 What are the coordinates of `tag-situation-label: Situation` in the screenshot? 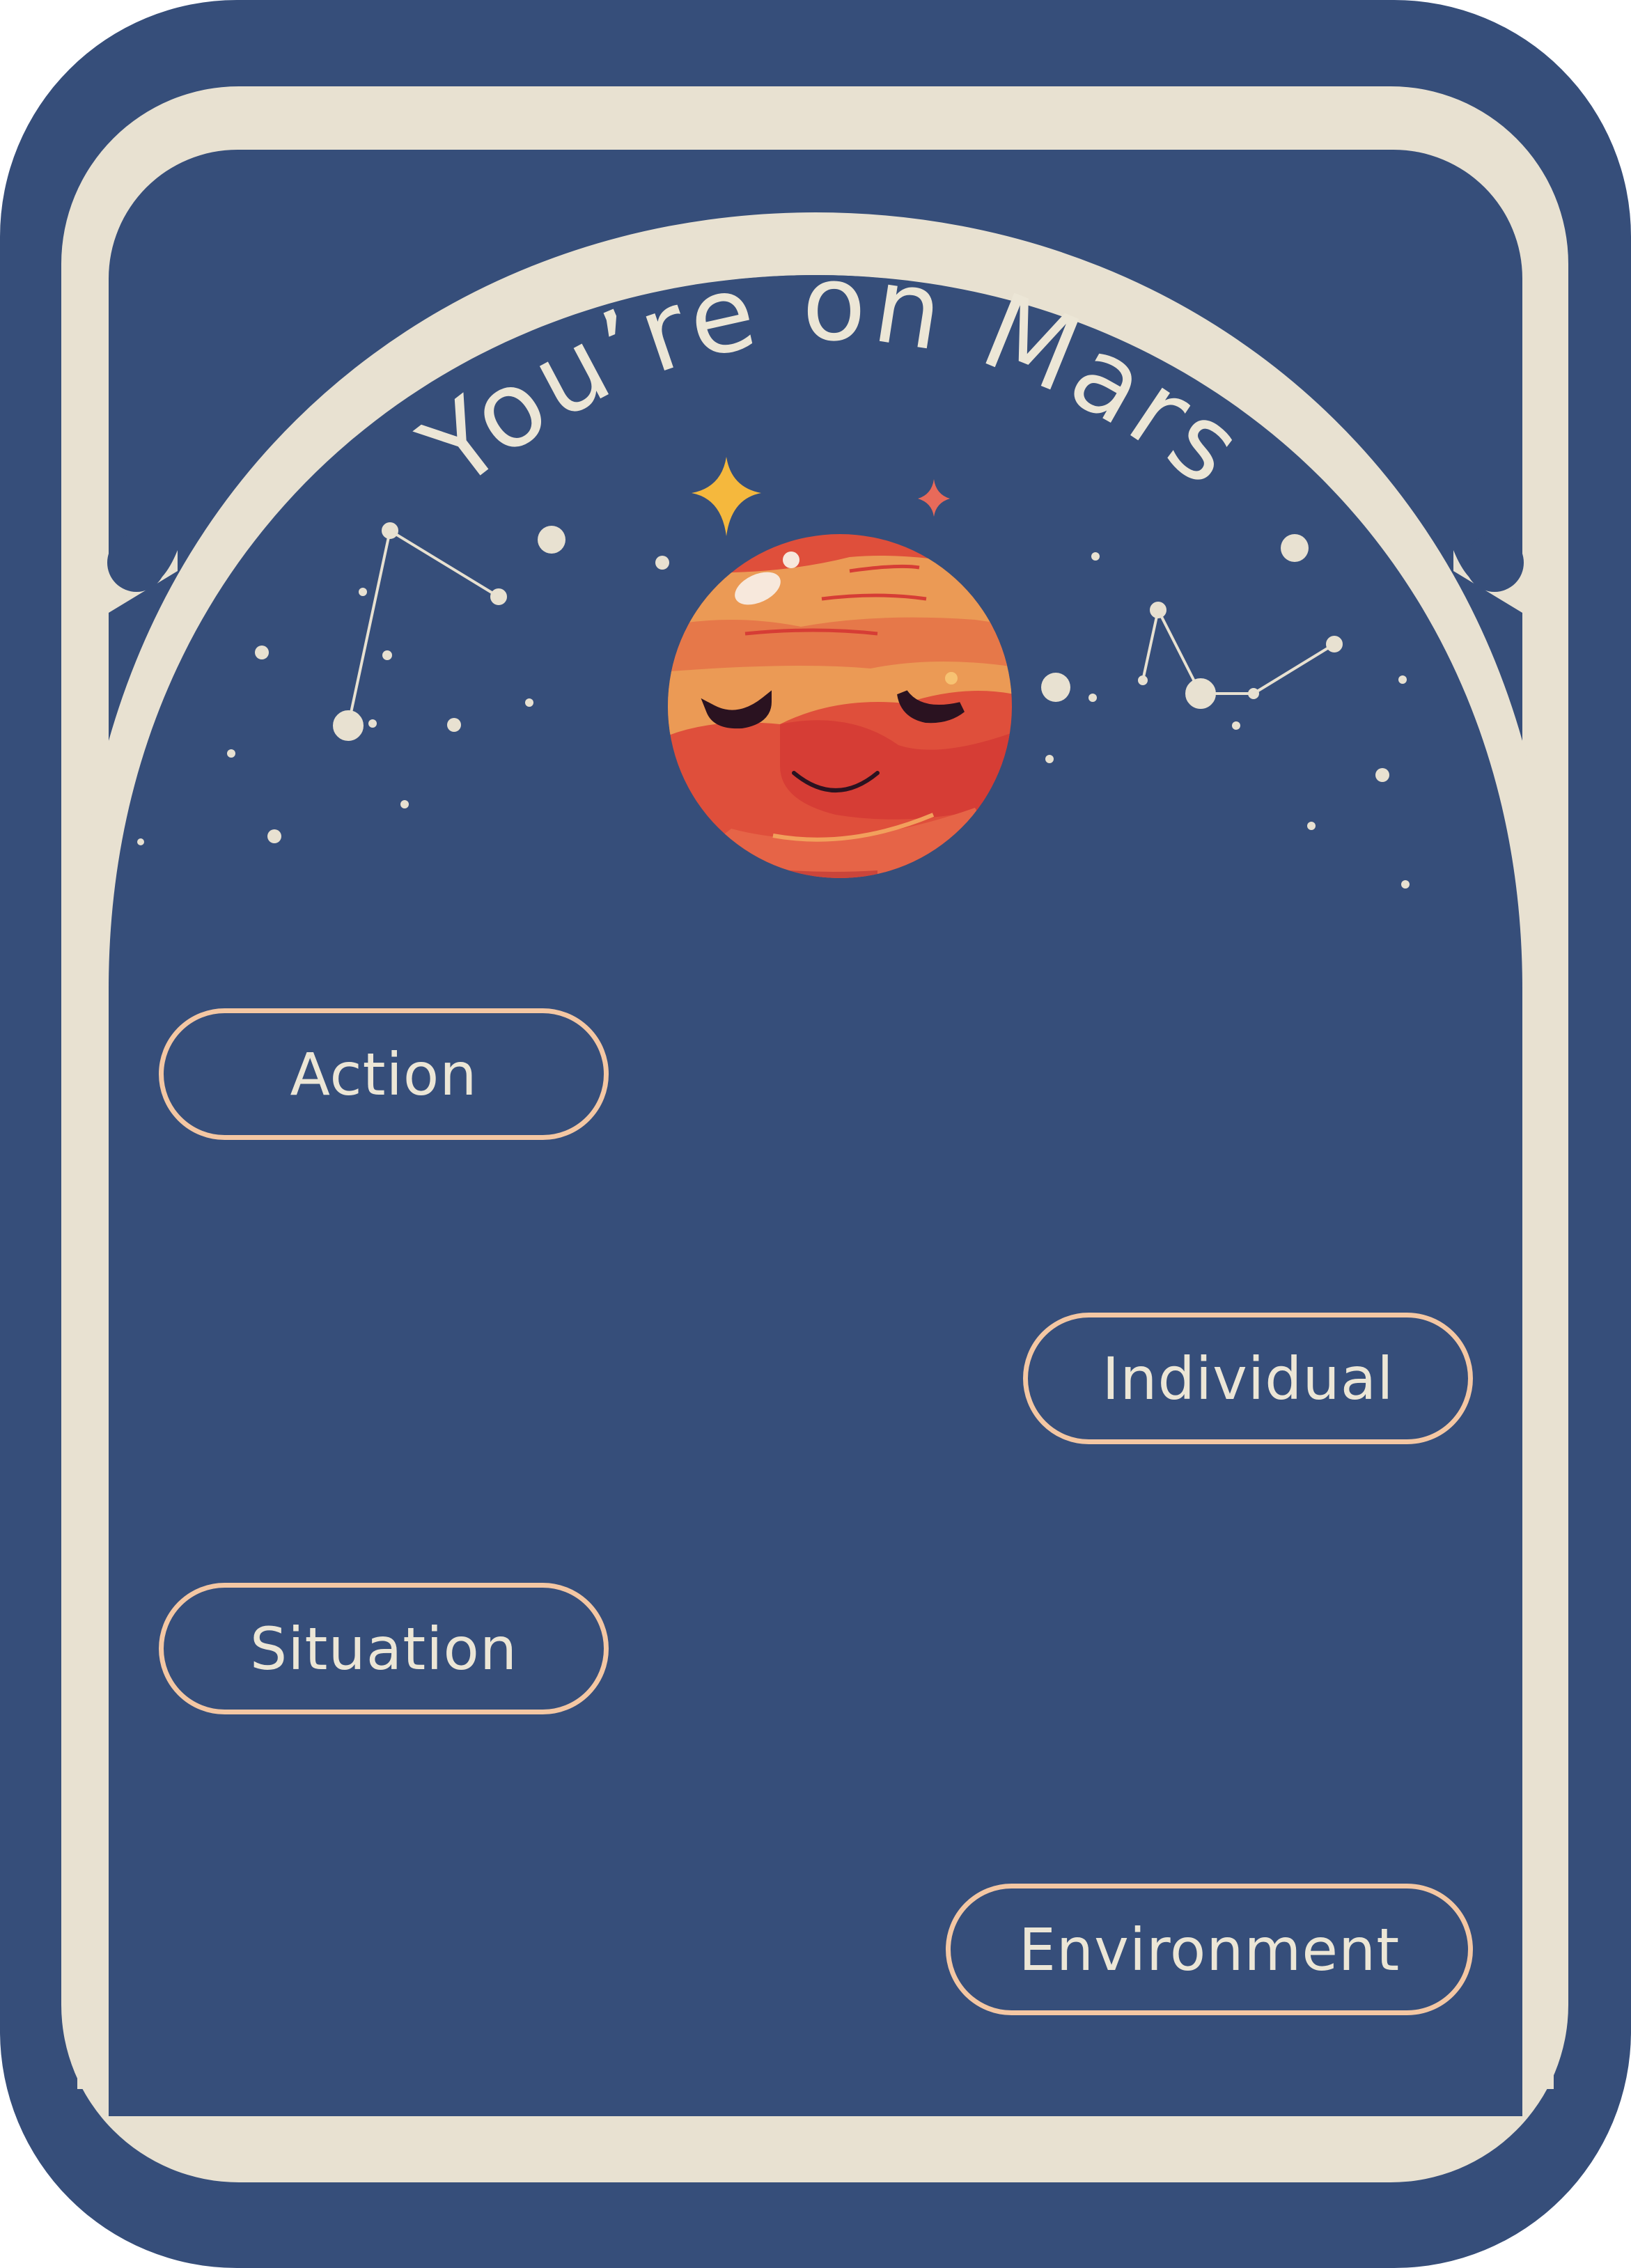 It's located at (383, 1648).